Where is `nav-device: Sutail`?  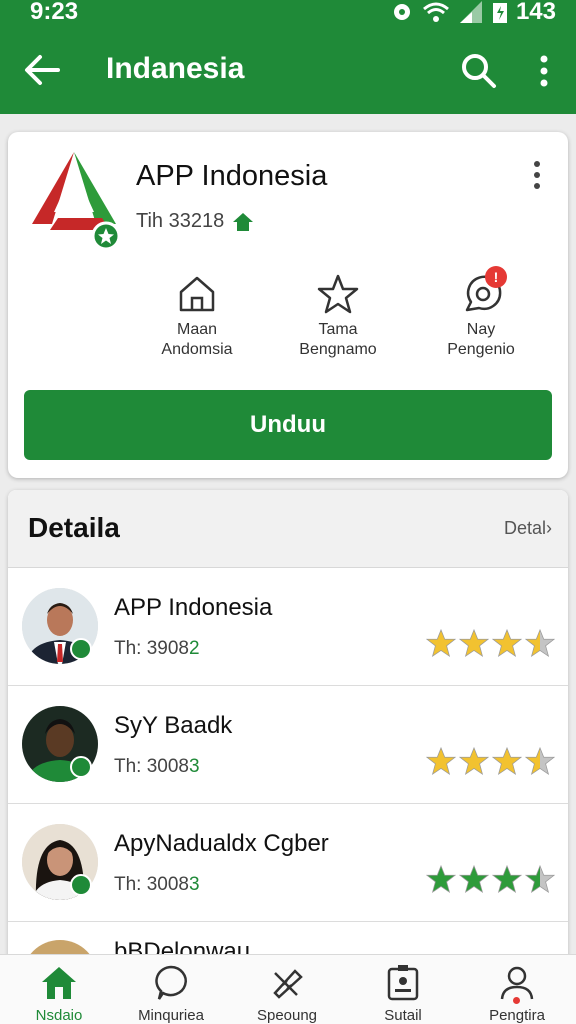 nav-device: Sutail is located at coordinates (403, 993).